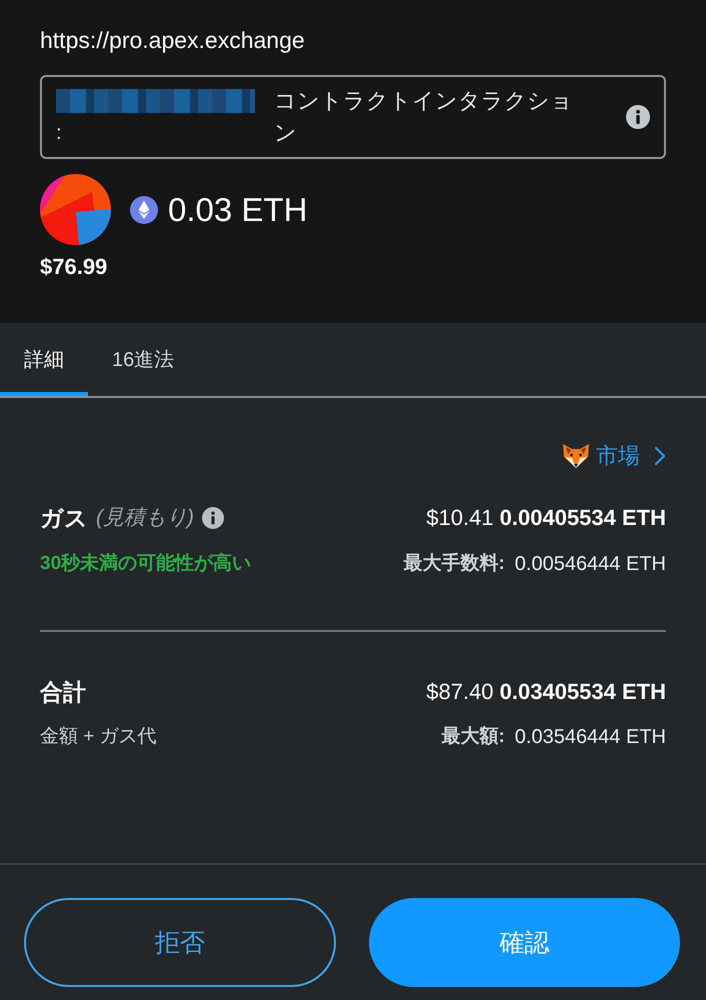 Image resolution: width=706 pixels, height=1000 pixels. Describe the element at coordinates (473, 736) in the screenshot. I see `max-label: 最大額:` at that location.